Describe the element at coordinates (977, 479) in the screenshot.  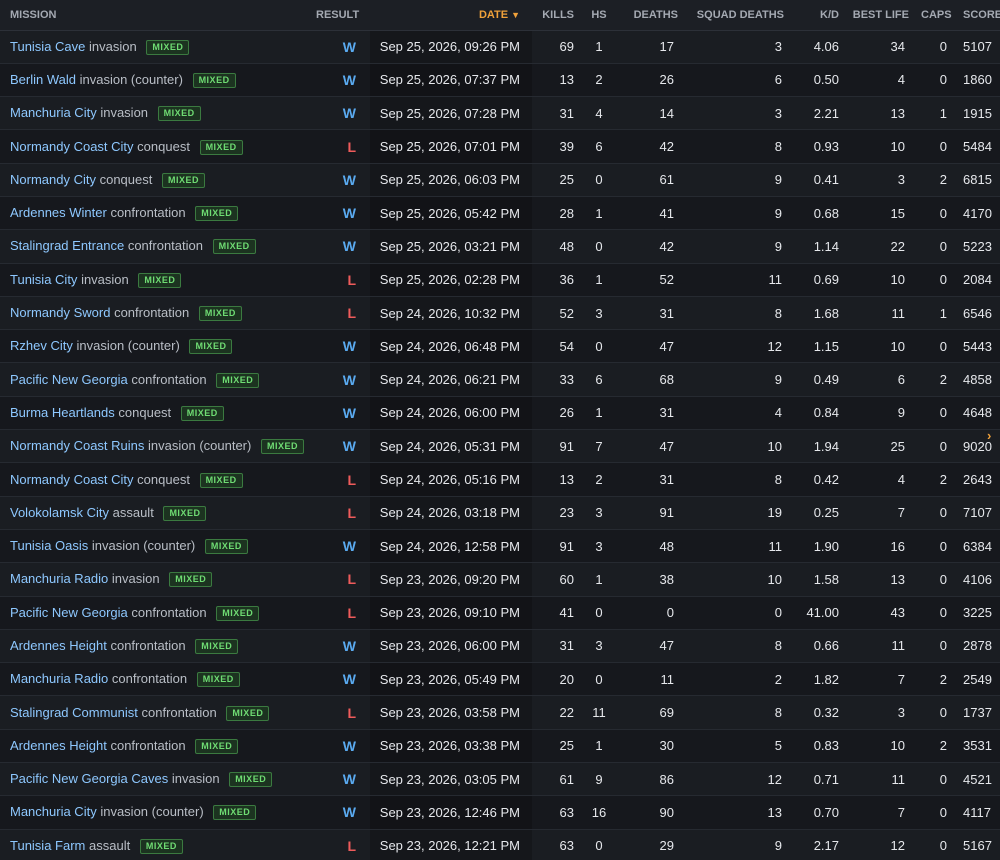
I see `score-cell: 2643` at that location.